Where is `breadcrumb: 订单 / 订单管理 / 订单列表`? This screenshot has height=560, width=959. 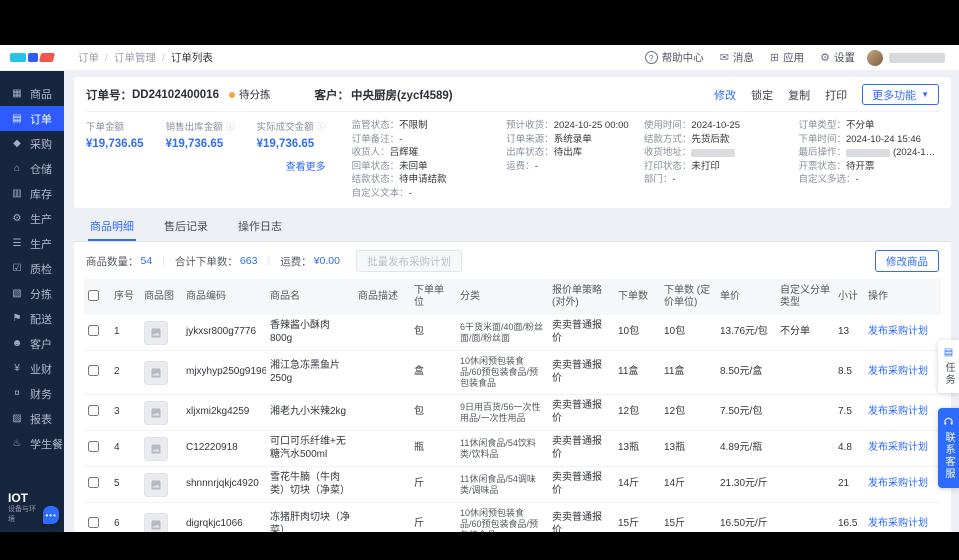 breadcrumb: 订单 / 订单管理 / 订单列表 is located at coordinates (145, 57).